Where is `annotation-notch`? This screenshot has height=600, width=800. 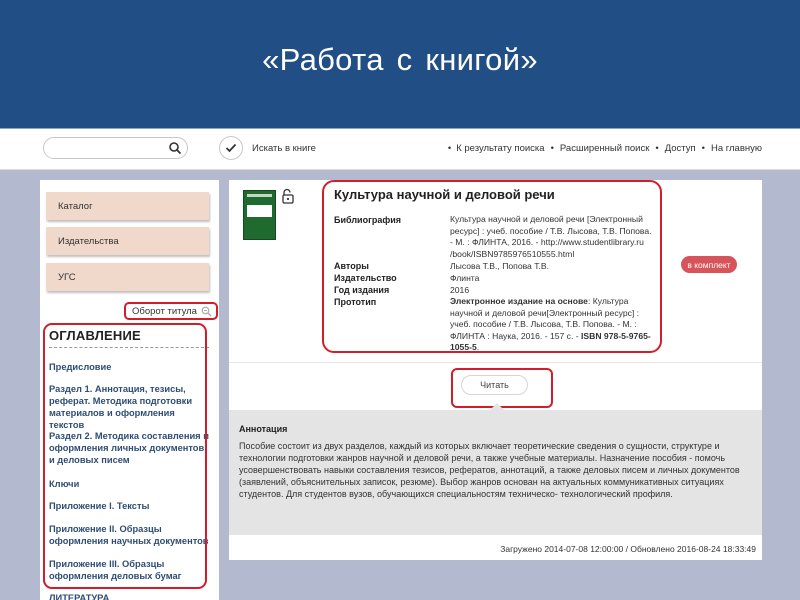 annotation-notch is located at coordinates (497, 407).